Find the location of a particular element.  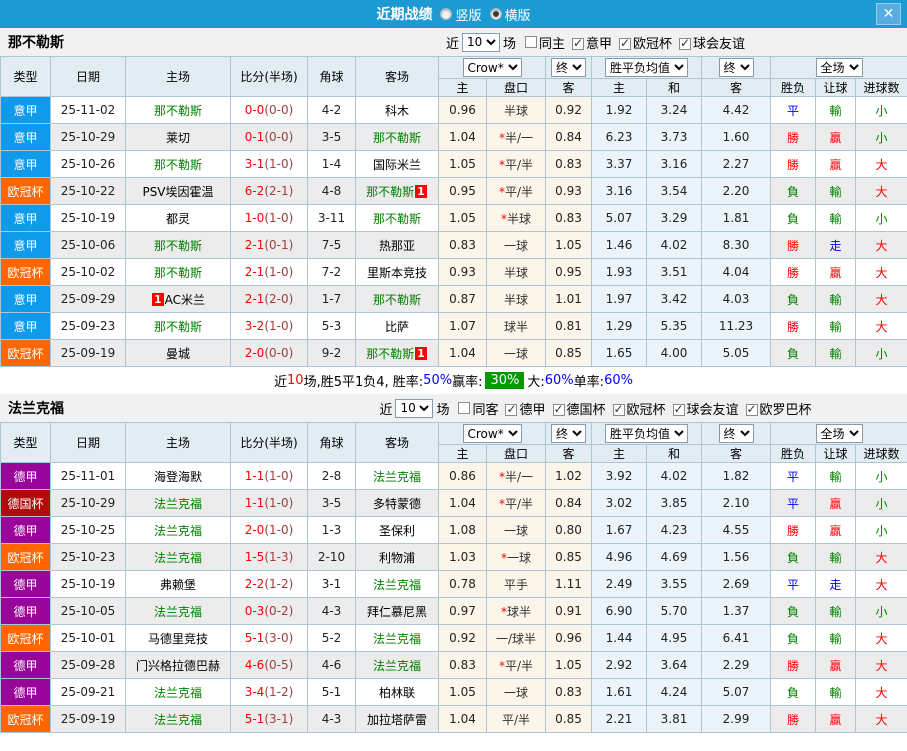

odds-home-cell: 1.04 is located at coordinates (462, 353).